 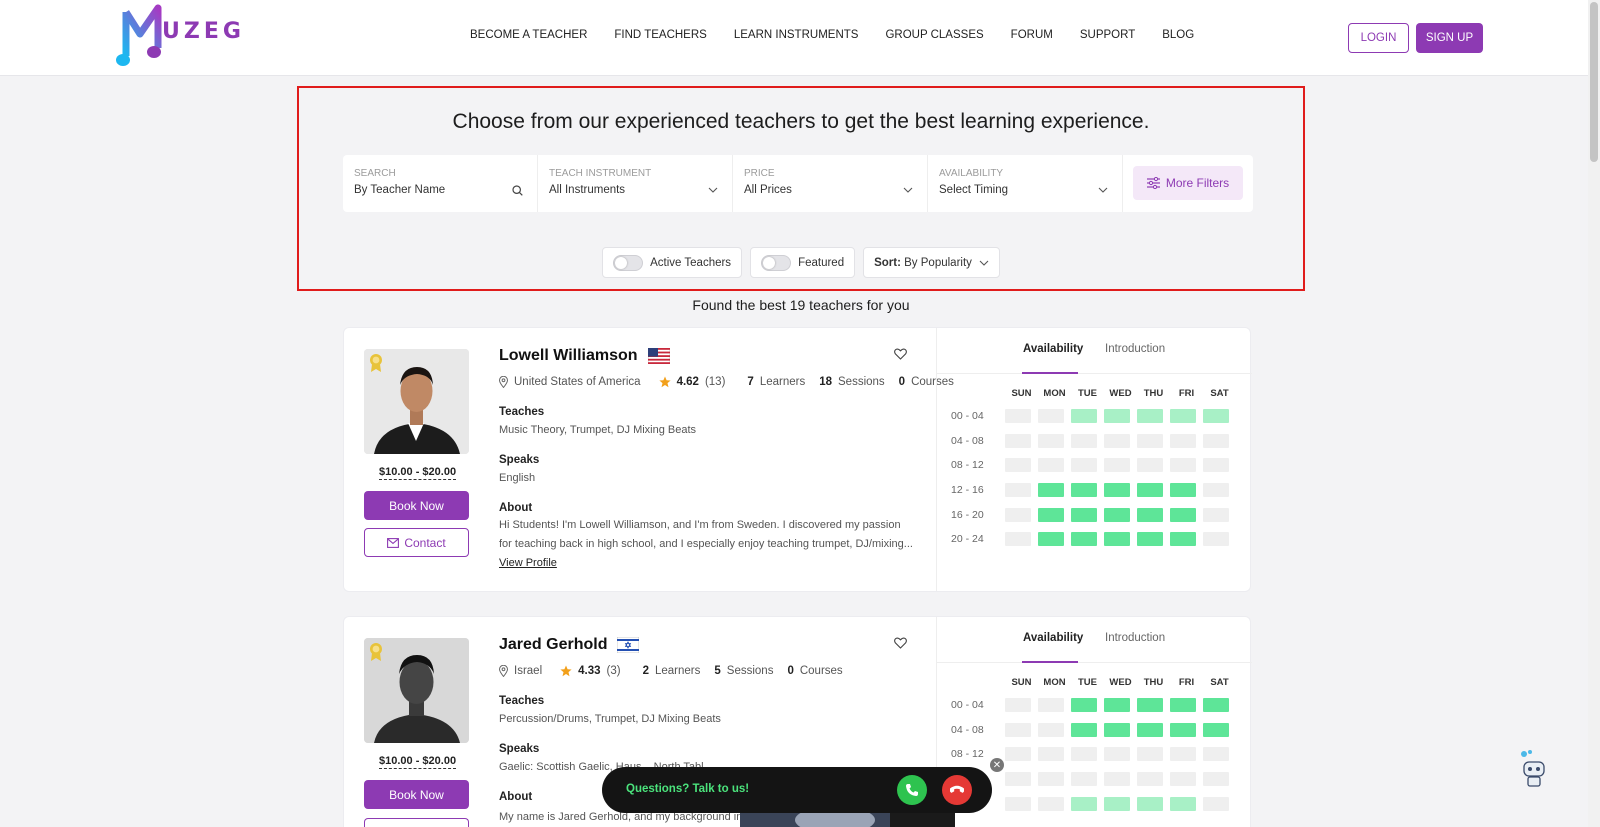 I want to click on close-icon: ✕, so click(x=997, y=765).